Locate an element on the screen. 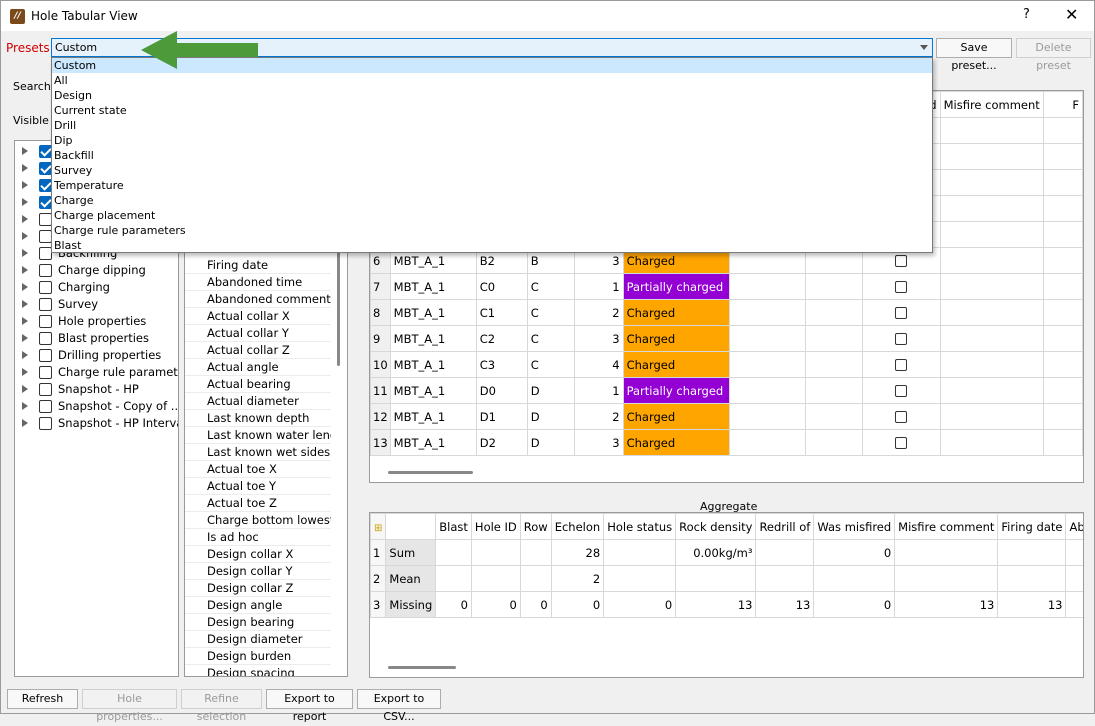 This screenshot has width=1095, height=726. preset-option: Temperature is located at coordinates (492, 185).